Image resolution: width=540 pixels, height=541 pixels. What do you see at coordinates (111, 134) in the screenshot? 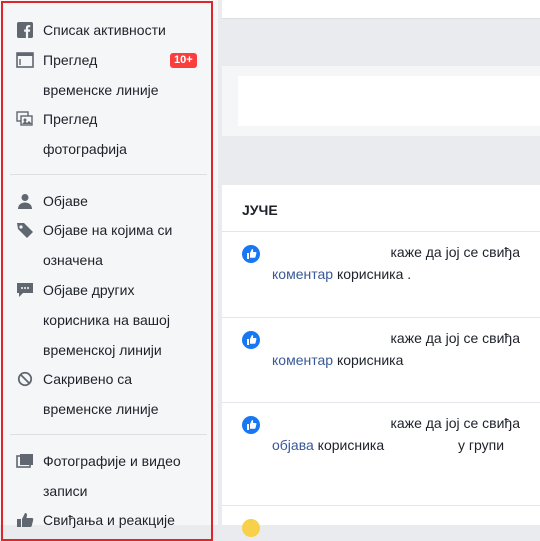
I see `sidebar-item-photo-review: Преглед фотографија` at bounding box center [111, 134].